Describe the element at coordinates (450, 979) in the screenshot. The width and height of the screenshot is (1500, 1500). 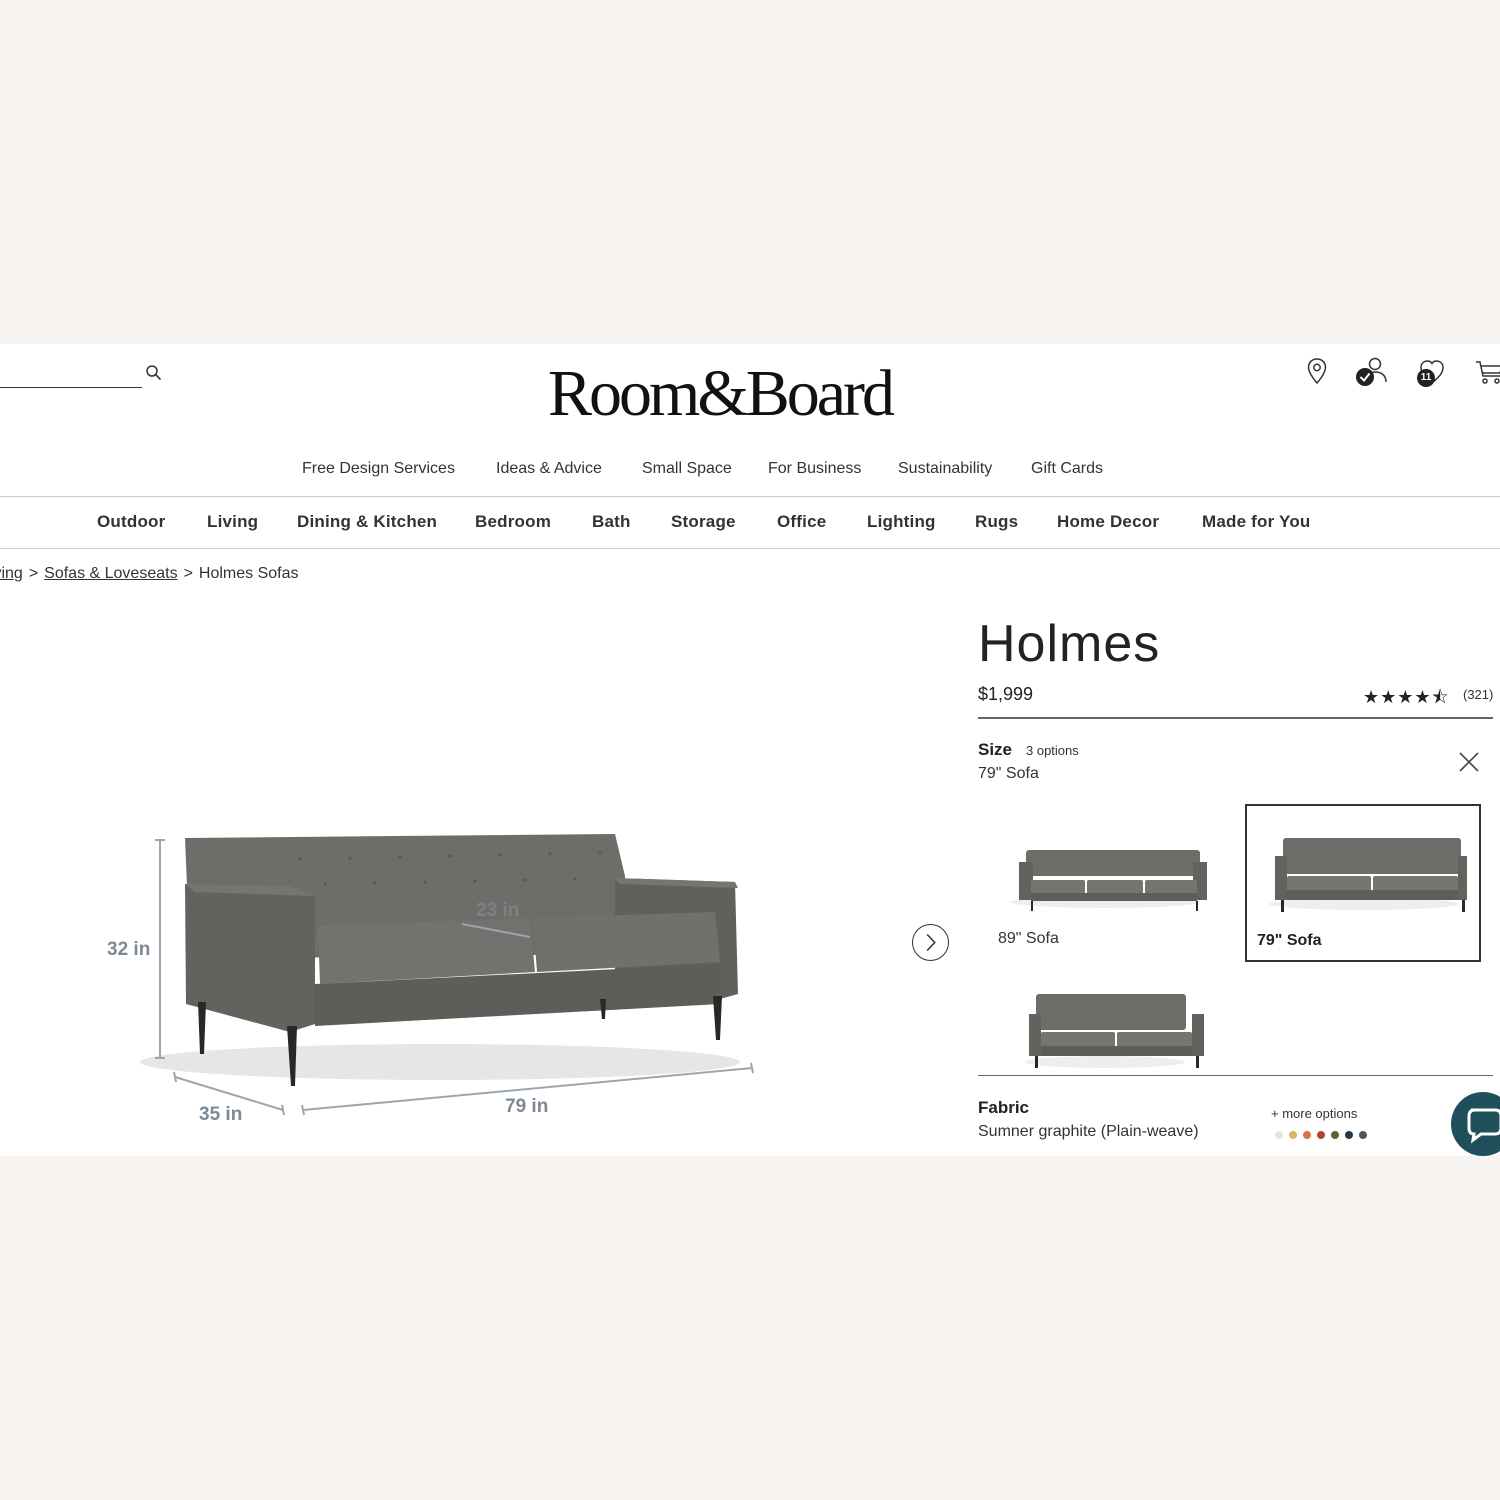
I see `sofa-product-image` at that location.